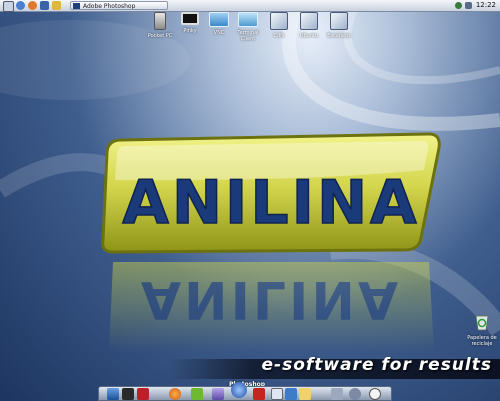 The height and width of the screenshot is (401, 500). I want to click on desktop-icon-label: Terminal Client, so click(248, 36).